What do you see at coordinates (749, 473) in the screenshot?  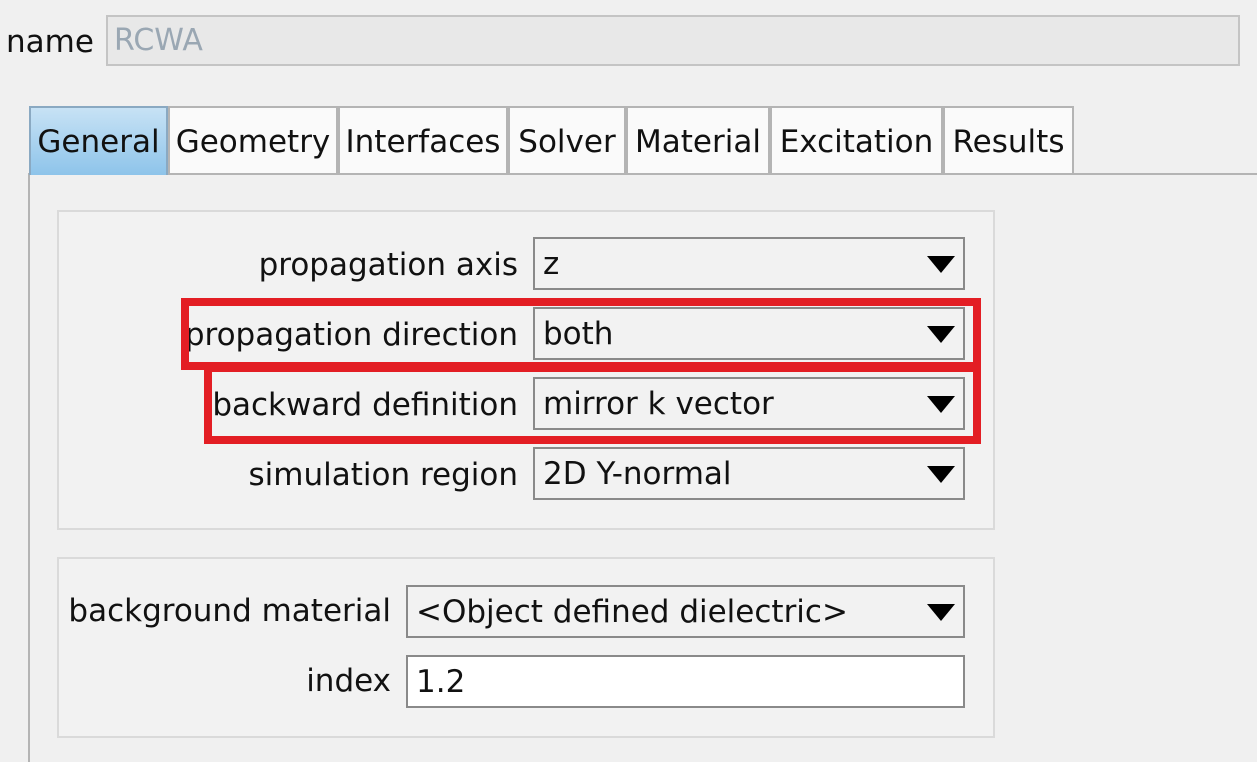 I see `simulation-region-select: 2D Y-normal` at bounding box center [749, 473].